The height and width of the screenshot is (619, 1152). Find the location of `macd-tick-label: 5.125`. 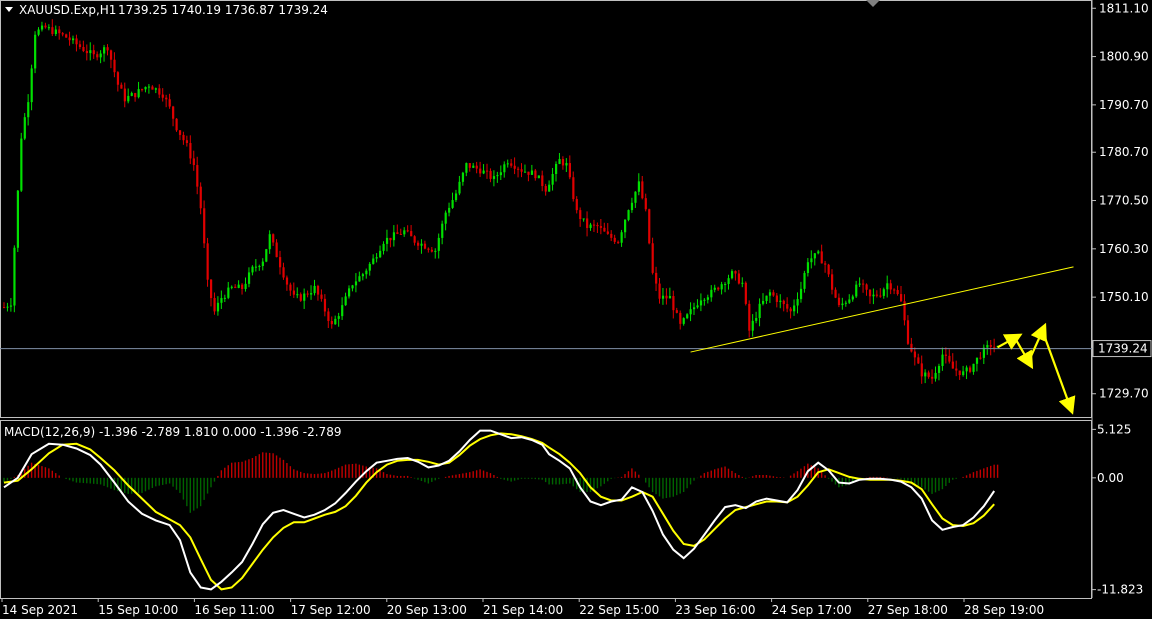

macd-tick-label: 5.125 is located at coordinates (1114, 429).